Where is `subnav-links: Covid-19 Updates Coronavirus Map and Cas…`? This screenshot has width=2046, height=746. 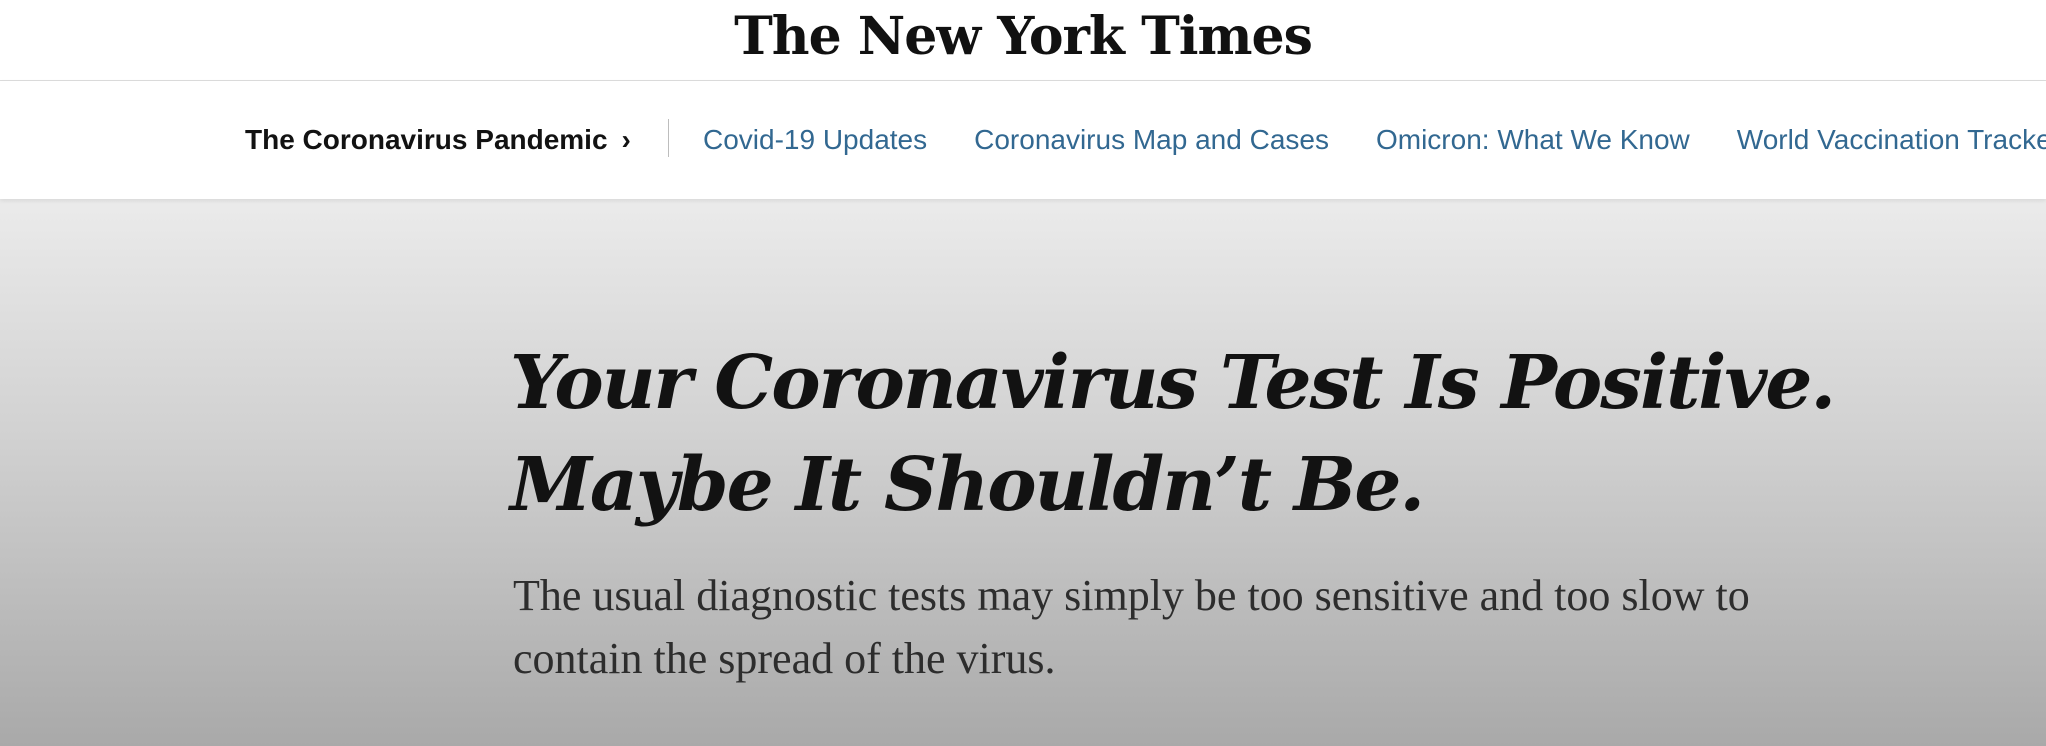
subnav-links: Covid-19 Updates Coronavirus Map and Cas… is located at coordinates (1374, 140).